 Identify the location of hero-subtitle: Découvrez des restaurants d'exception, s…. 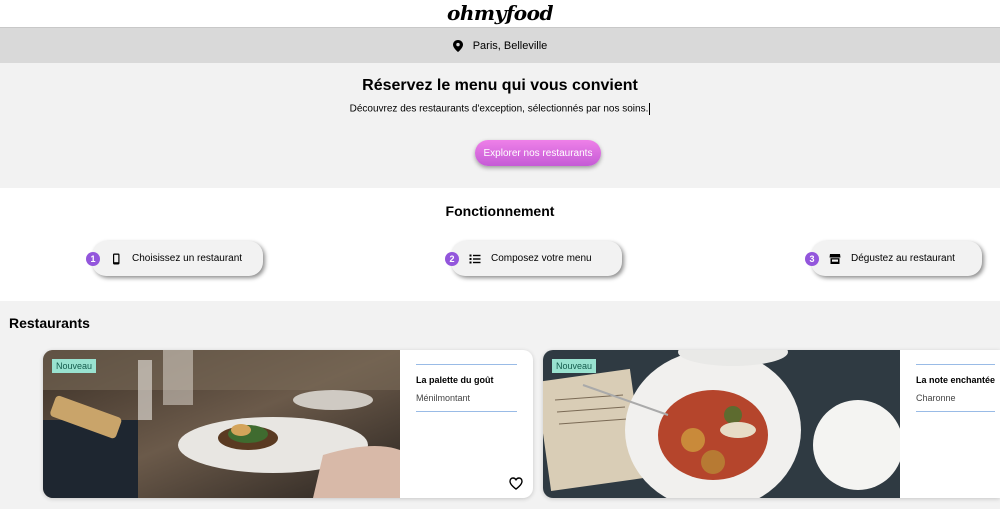
(499, 109).